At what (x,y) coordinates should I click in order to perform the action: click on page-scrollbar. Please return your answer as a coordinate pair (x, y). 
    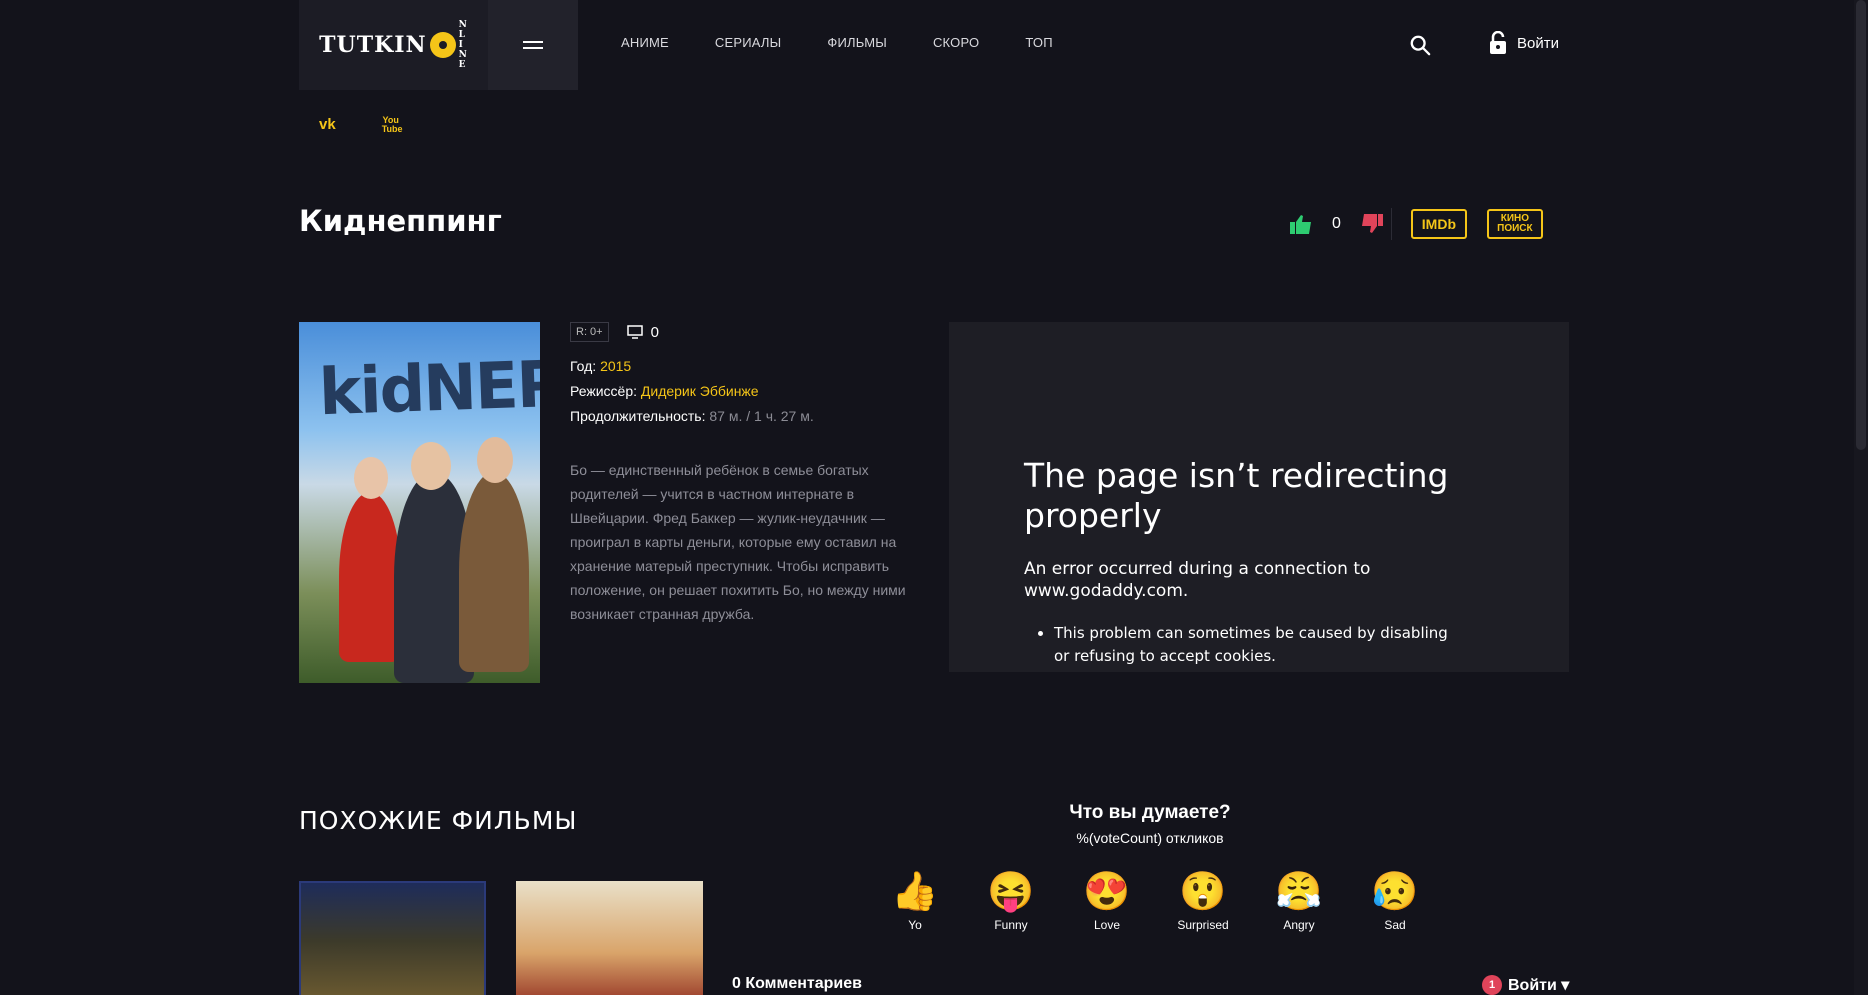
    Looking at the image, I should click on (1861, 497).